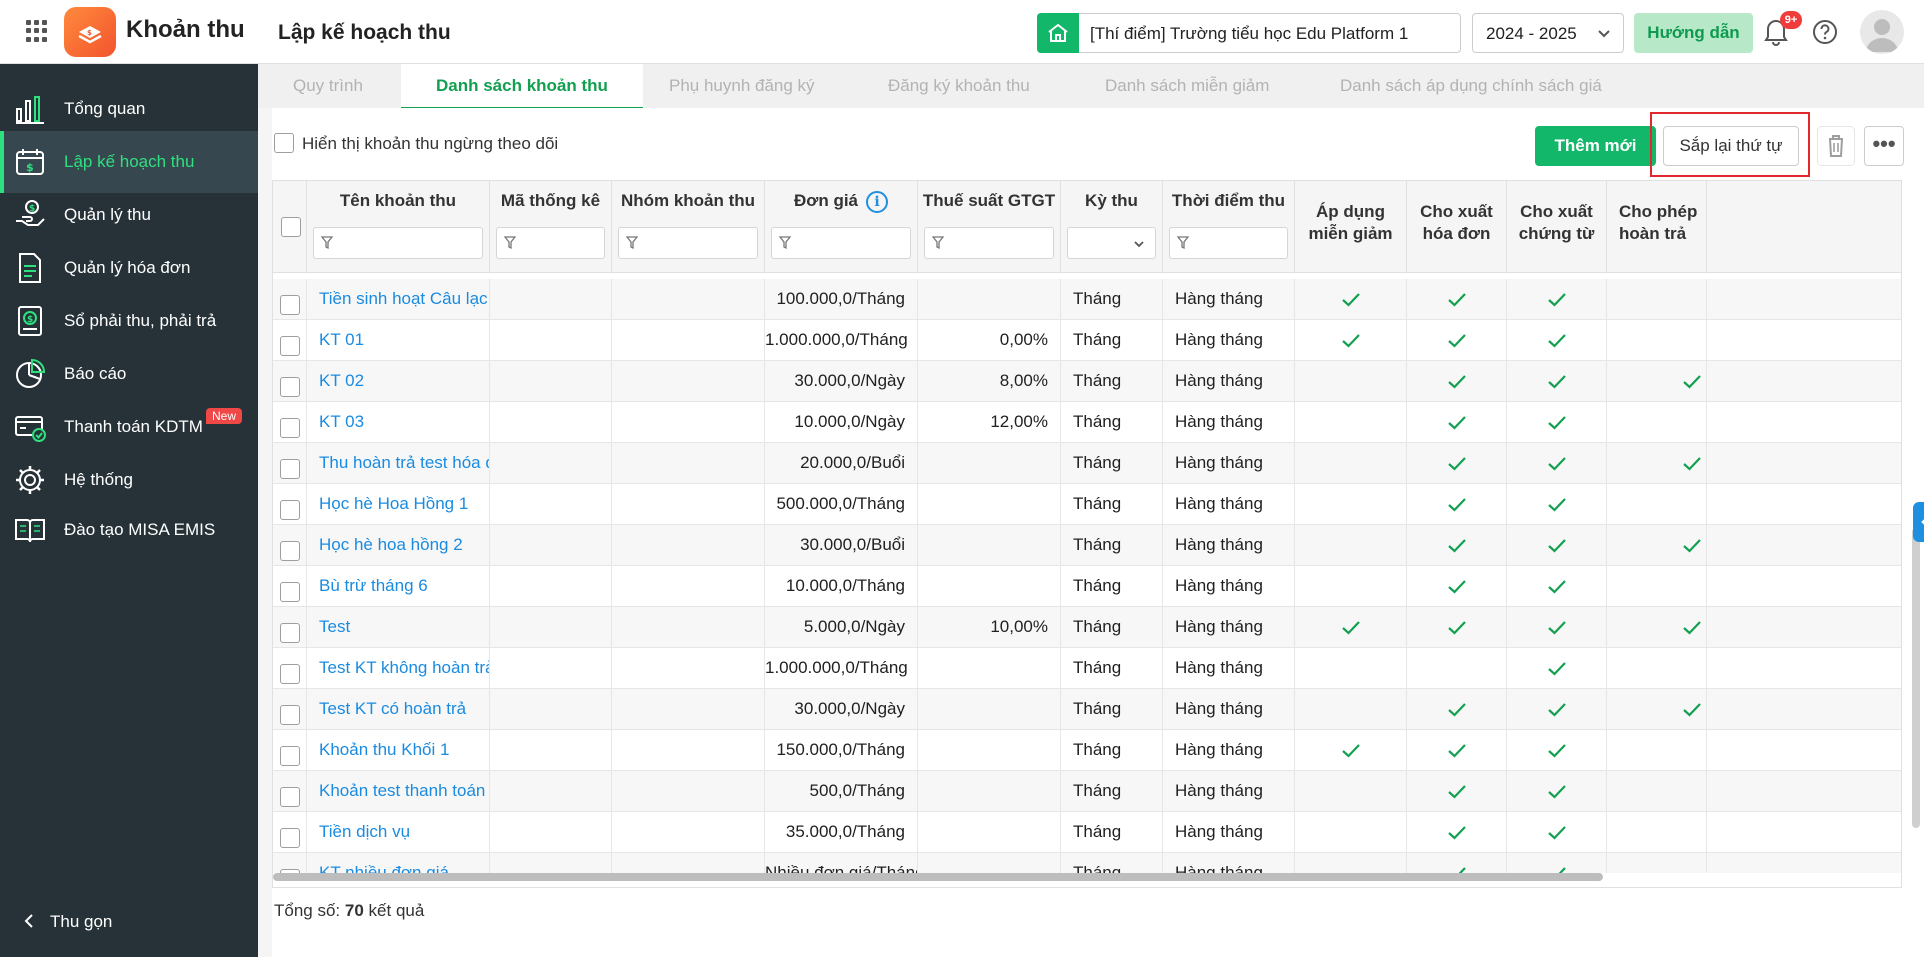 This screenshot has width=1924, height=957. What do you see at coordinates (1836, 146) in the screenshot?
I see `trash-icon` at bounding box center [1836, 146].